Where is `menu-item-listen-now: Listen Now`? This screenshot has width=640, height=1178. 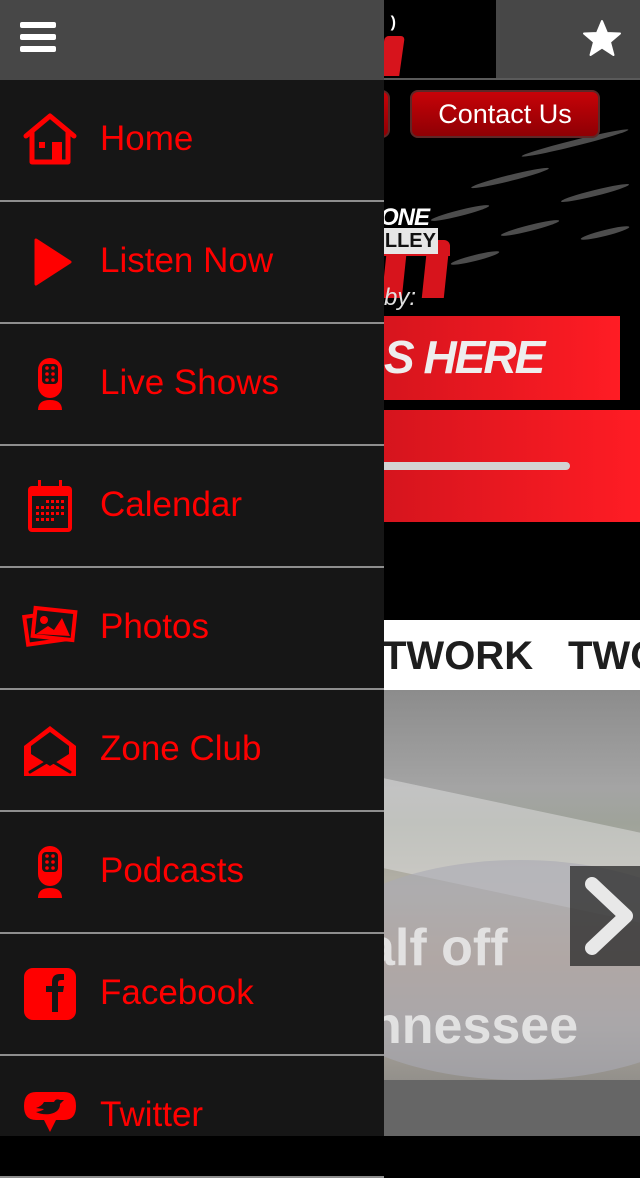 menu-item-listen-now: Listen Now is located at coordinates (192, 263).